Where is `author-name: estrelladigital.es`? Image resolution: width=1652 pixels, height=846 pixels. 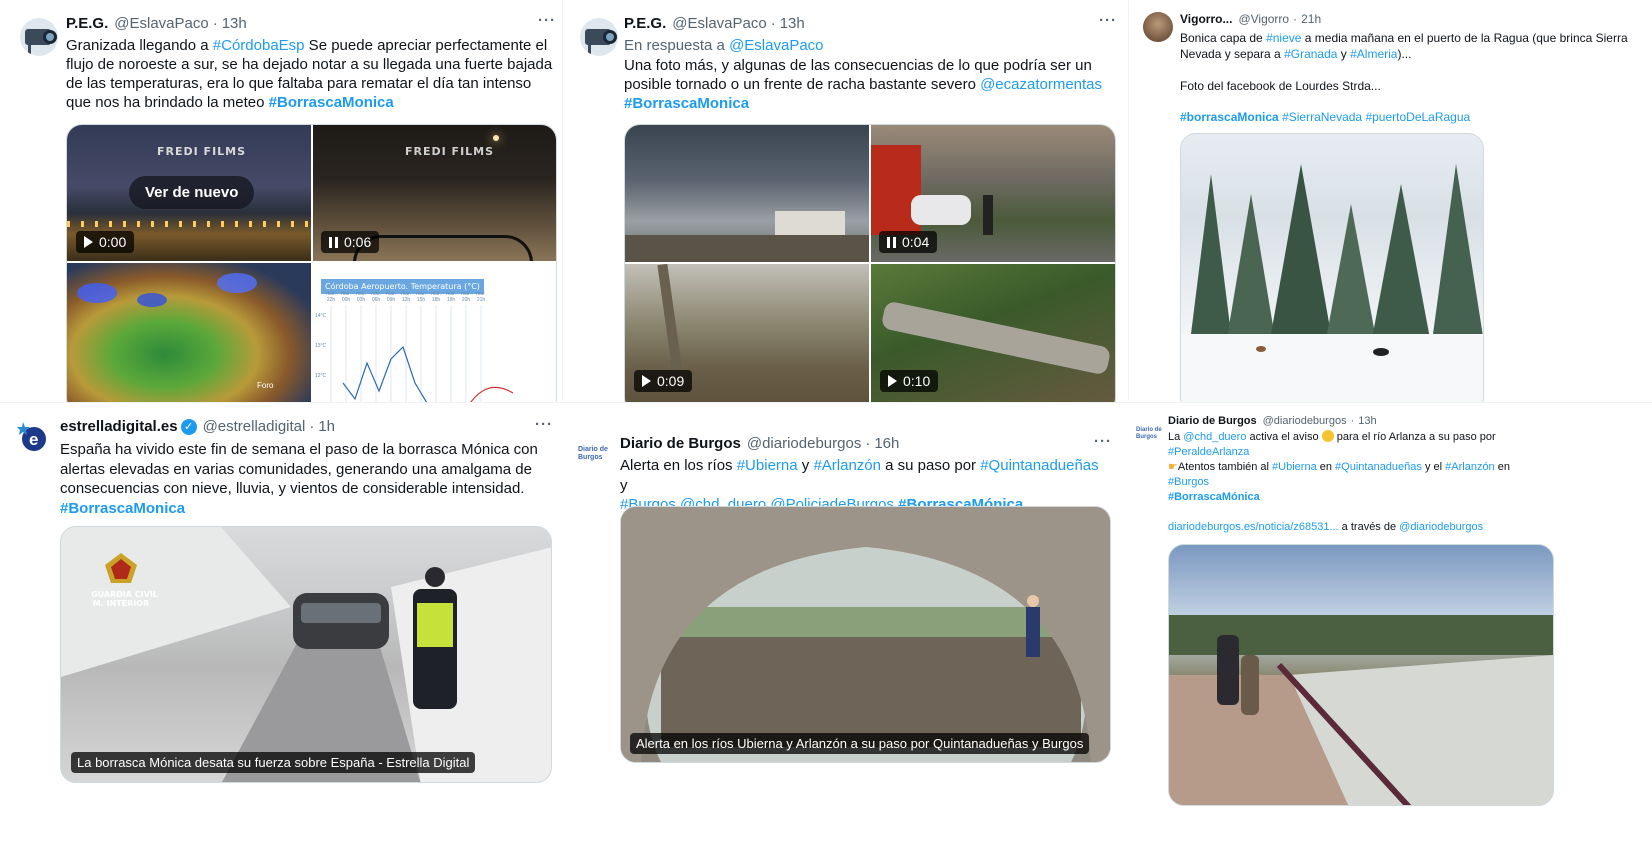 author-name: estrelladigital.es is located at coordinates (119, 426).